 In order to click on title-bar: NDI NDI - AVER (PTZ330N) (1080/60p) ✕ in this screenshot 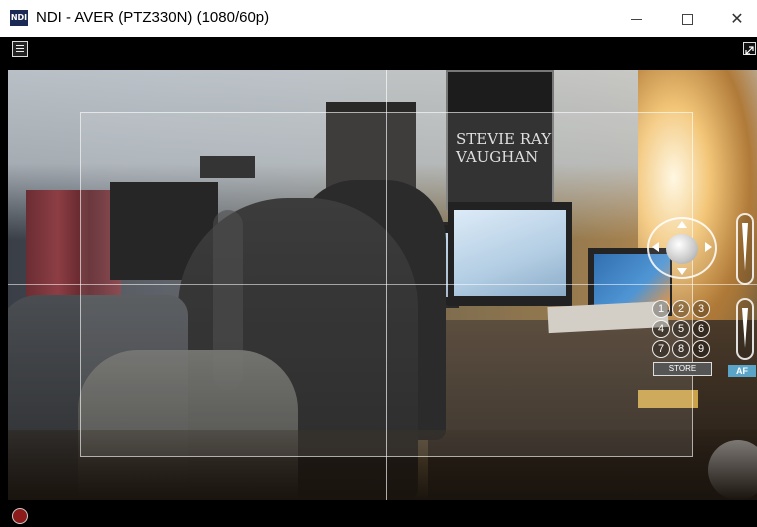, I will do `click(378, 18)`.